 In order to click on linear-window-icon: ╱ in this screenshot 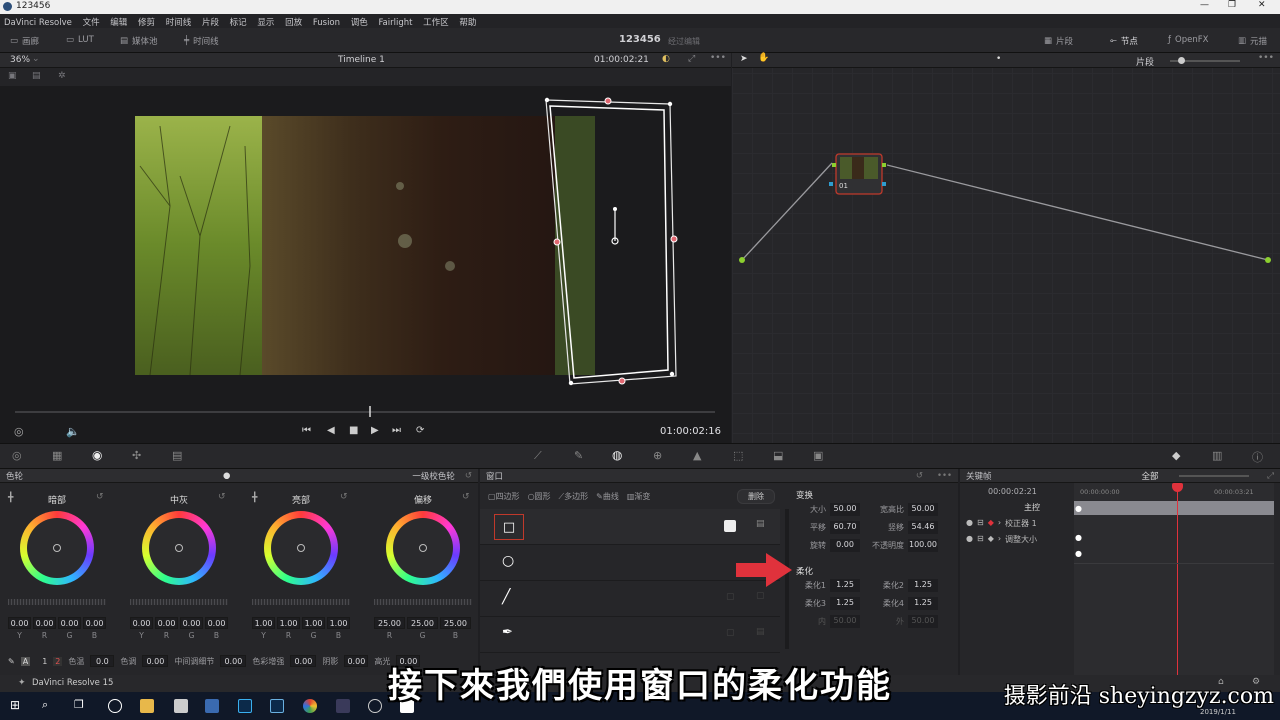, I will do `click(506, 597)`.